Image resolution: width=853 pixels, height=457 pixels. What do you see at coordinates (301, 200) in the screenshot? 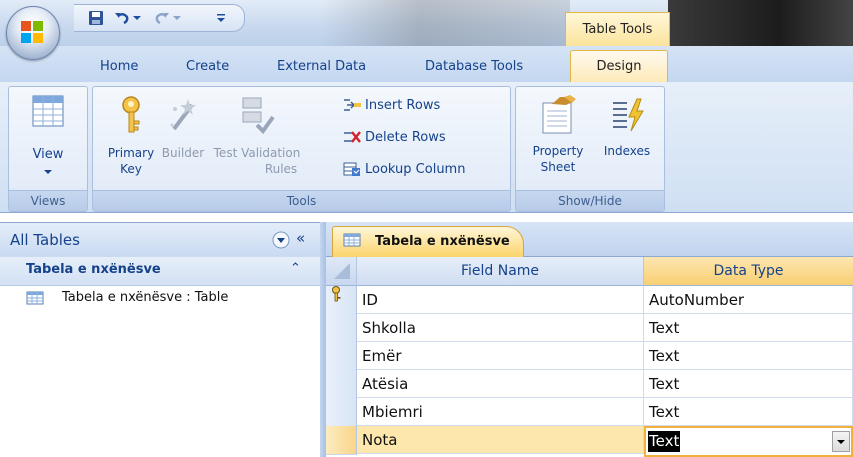
I see `group-label-tools: Tools` at bounding box center [301, 200].